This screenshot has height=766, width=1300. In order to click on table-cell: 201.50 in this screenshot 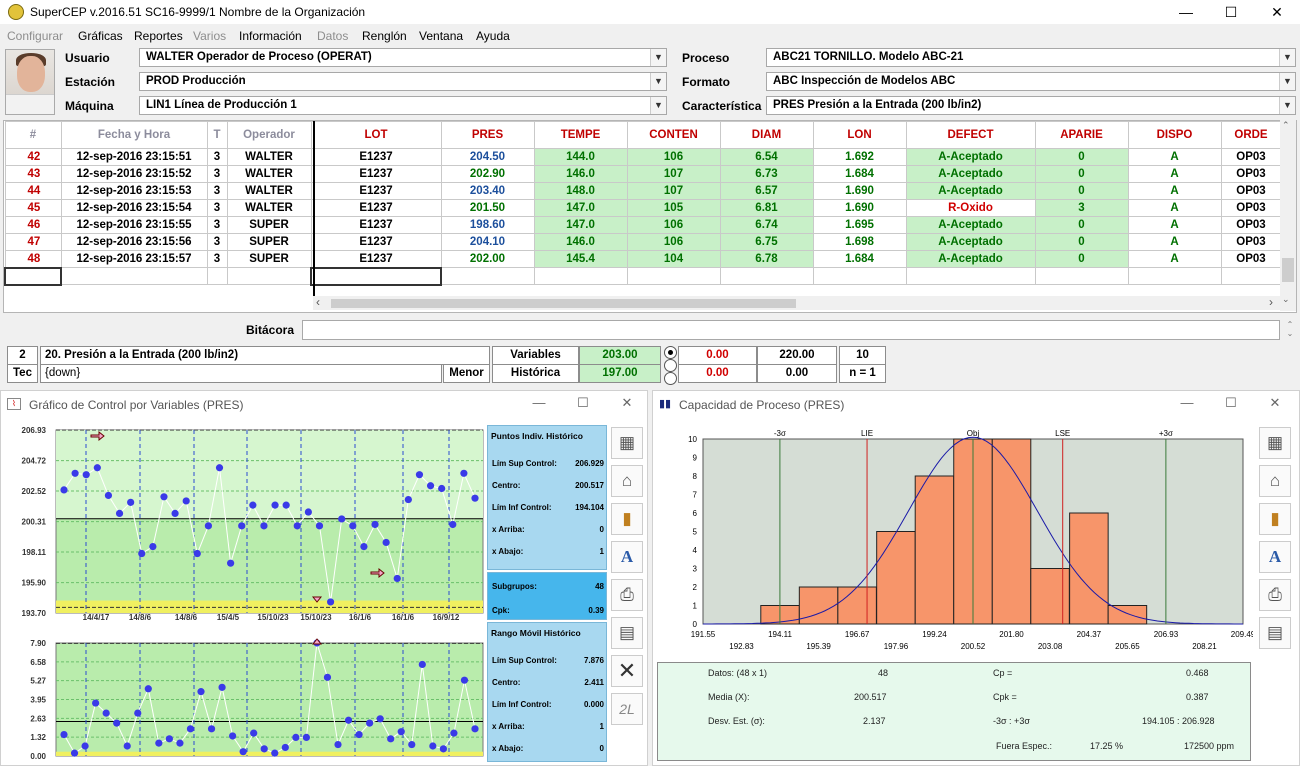, I will do `click(487, 208)`.